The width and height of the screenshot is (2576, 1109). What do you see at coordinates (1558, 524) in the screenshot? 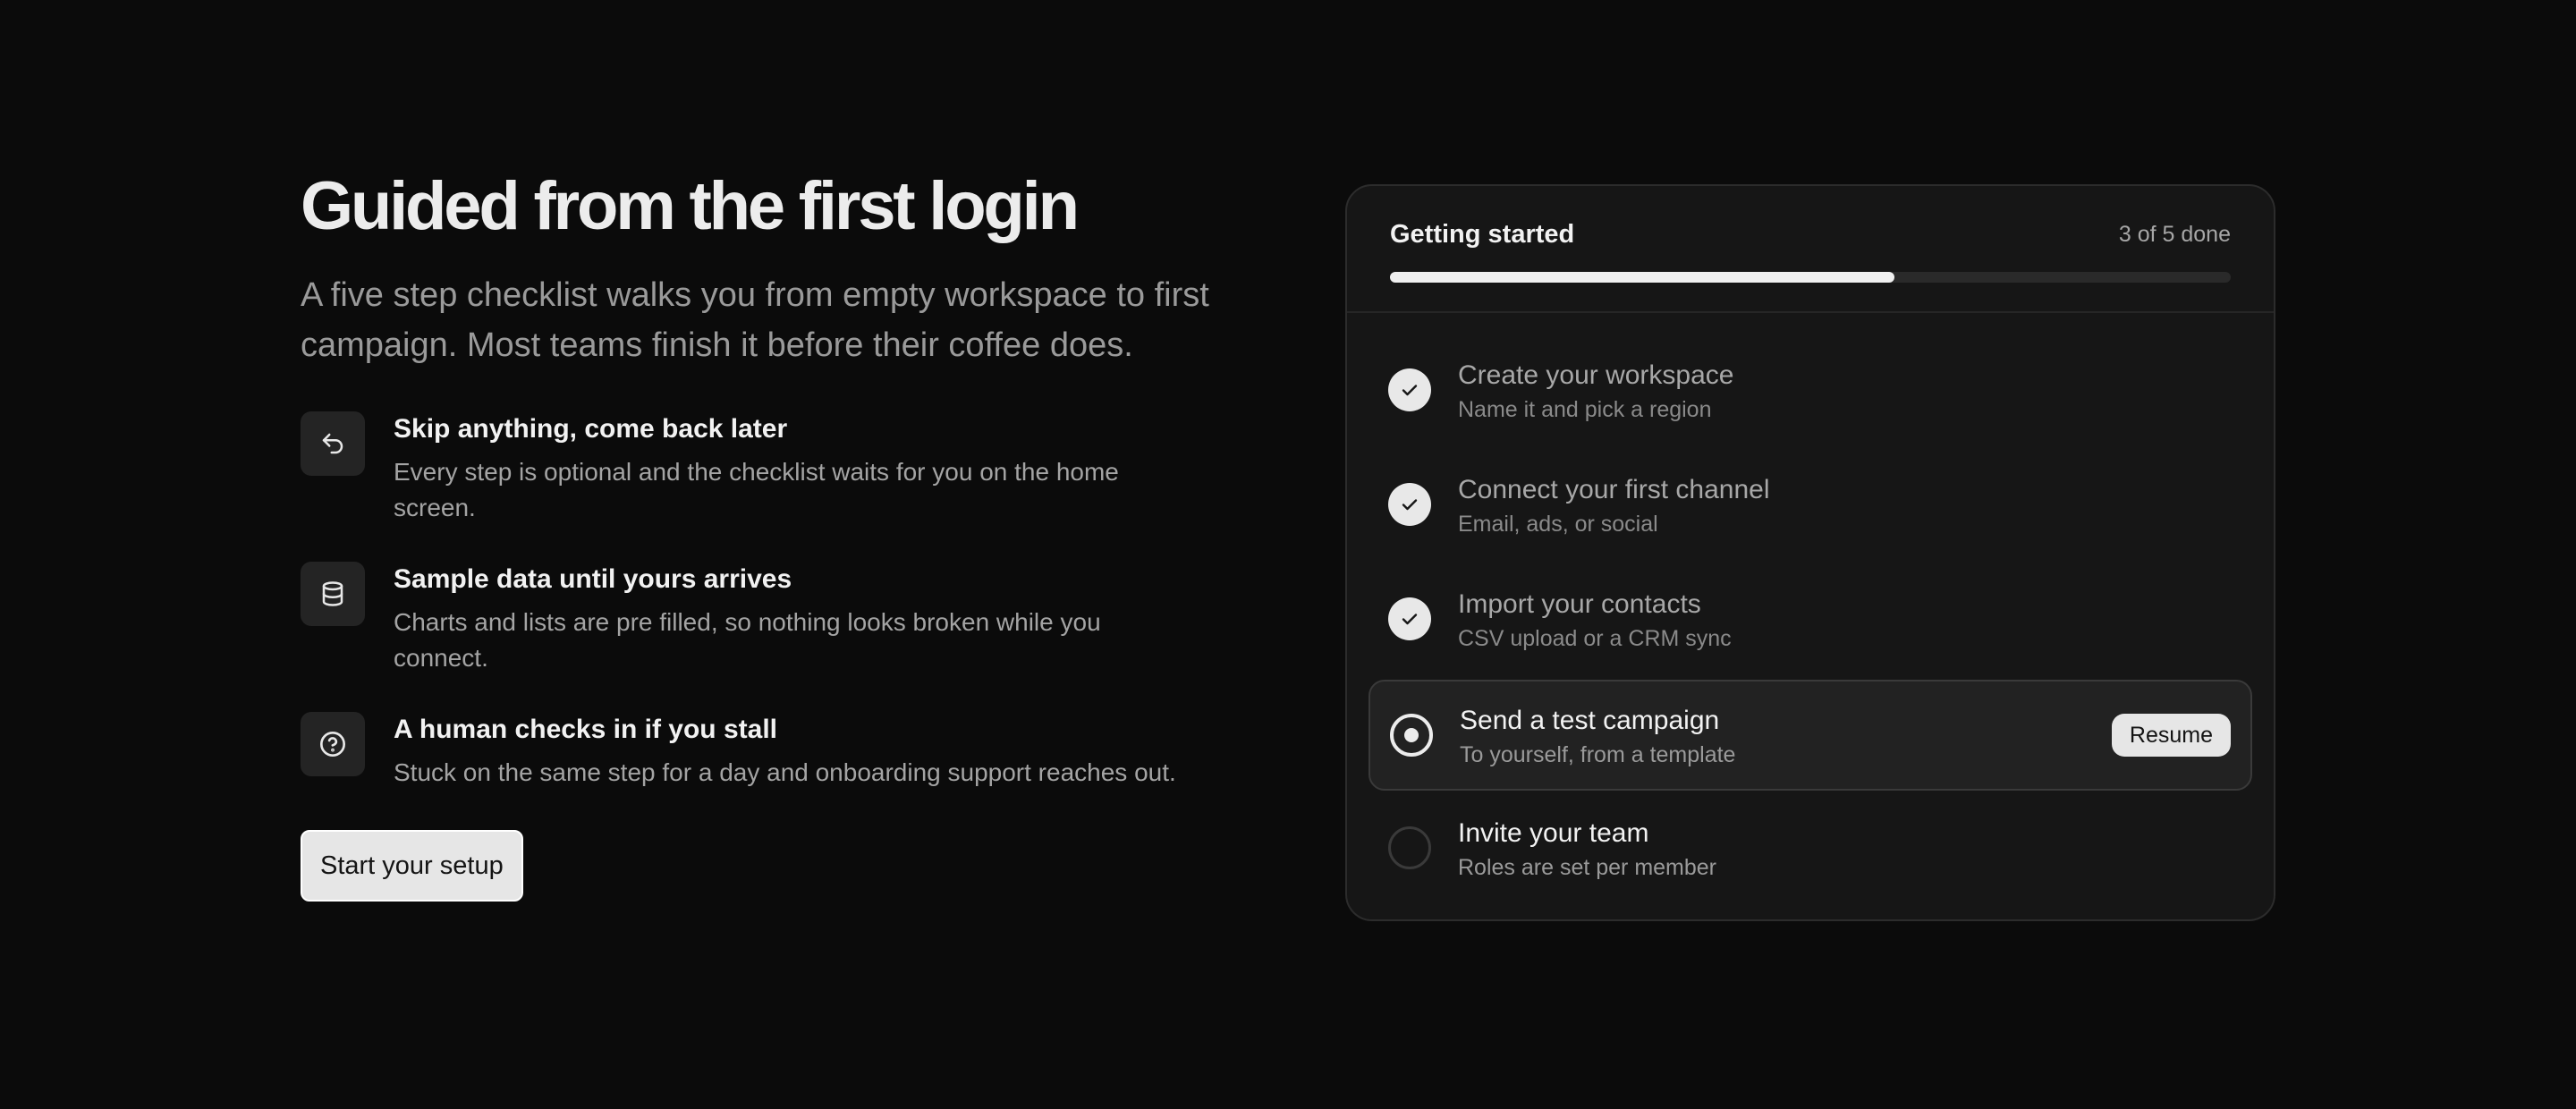
I see `step-subtitle: Email, ads, or social` at bounding box center [1558, 524].